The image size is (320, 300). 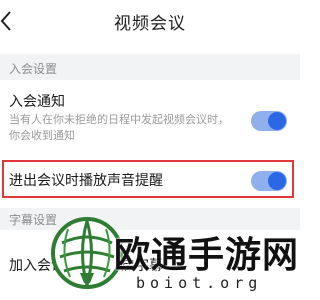 I want to click on join-leave-sound-toggle, so click(x=269, y=181).